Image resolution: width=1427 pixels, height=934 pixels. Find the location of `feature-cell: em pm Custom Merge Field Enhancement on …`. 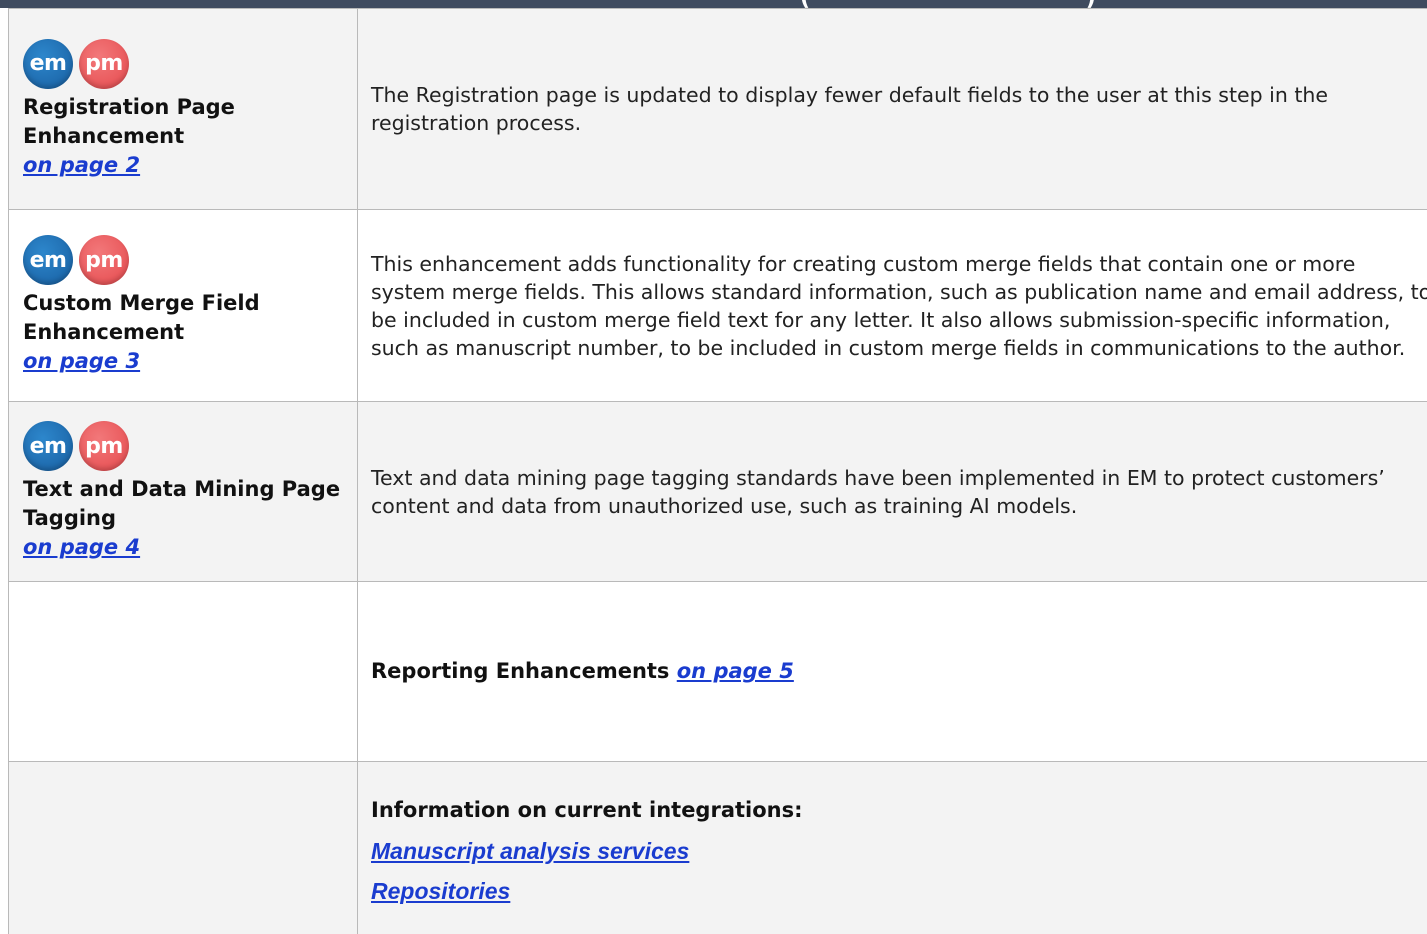

feature-cell: em pm Custom Merge Field Enhancement on … is located at coordinates (183, 305).